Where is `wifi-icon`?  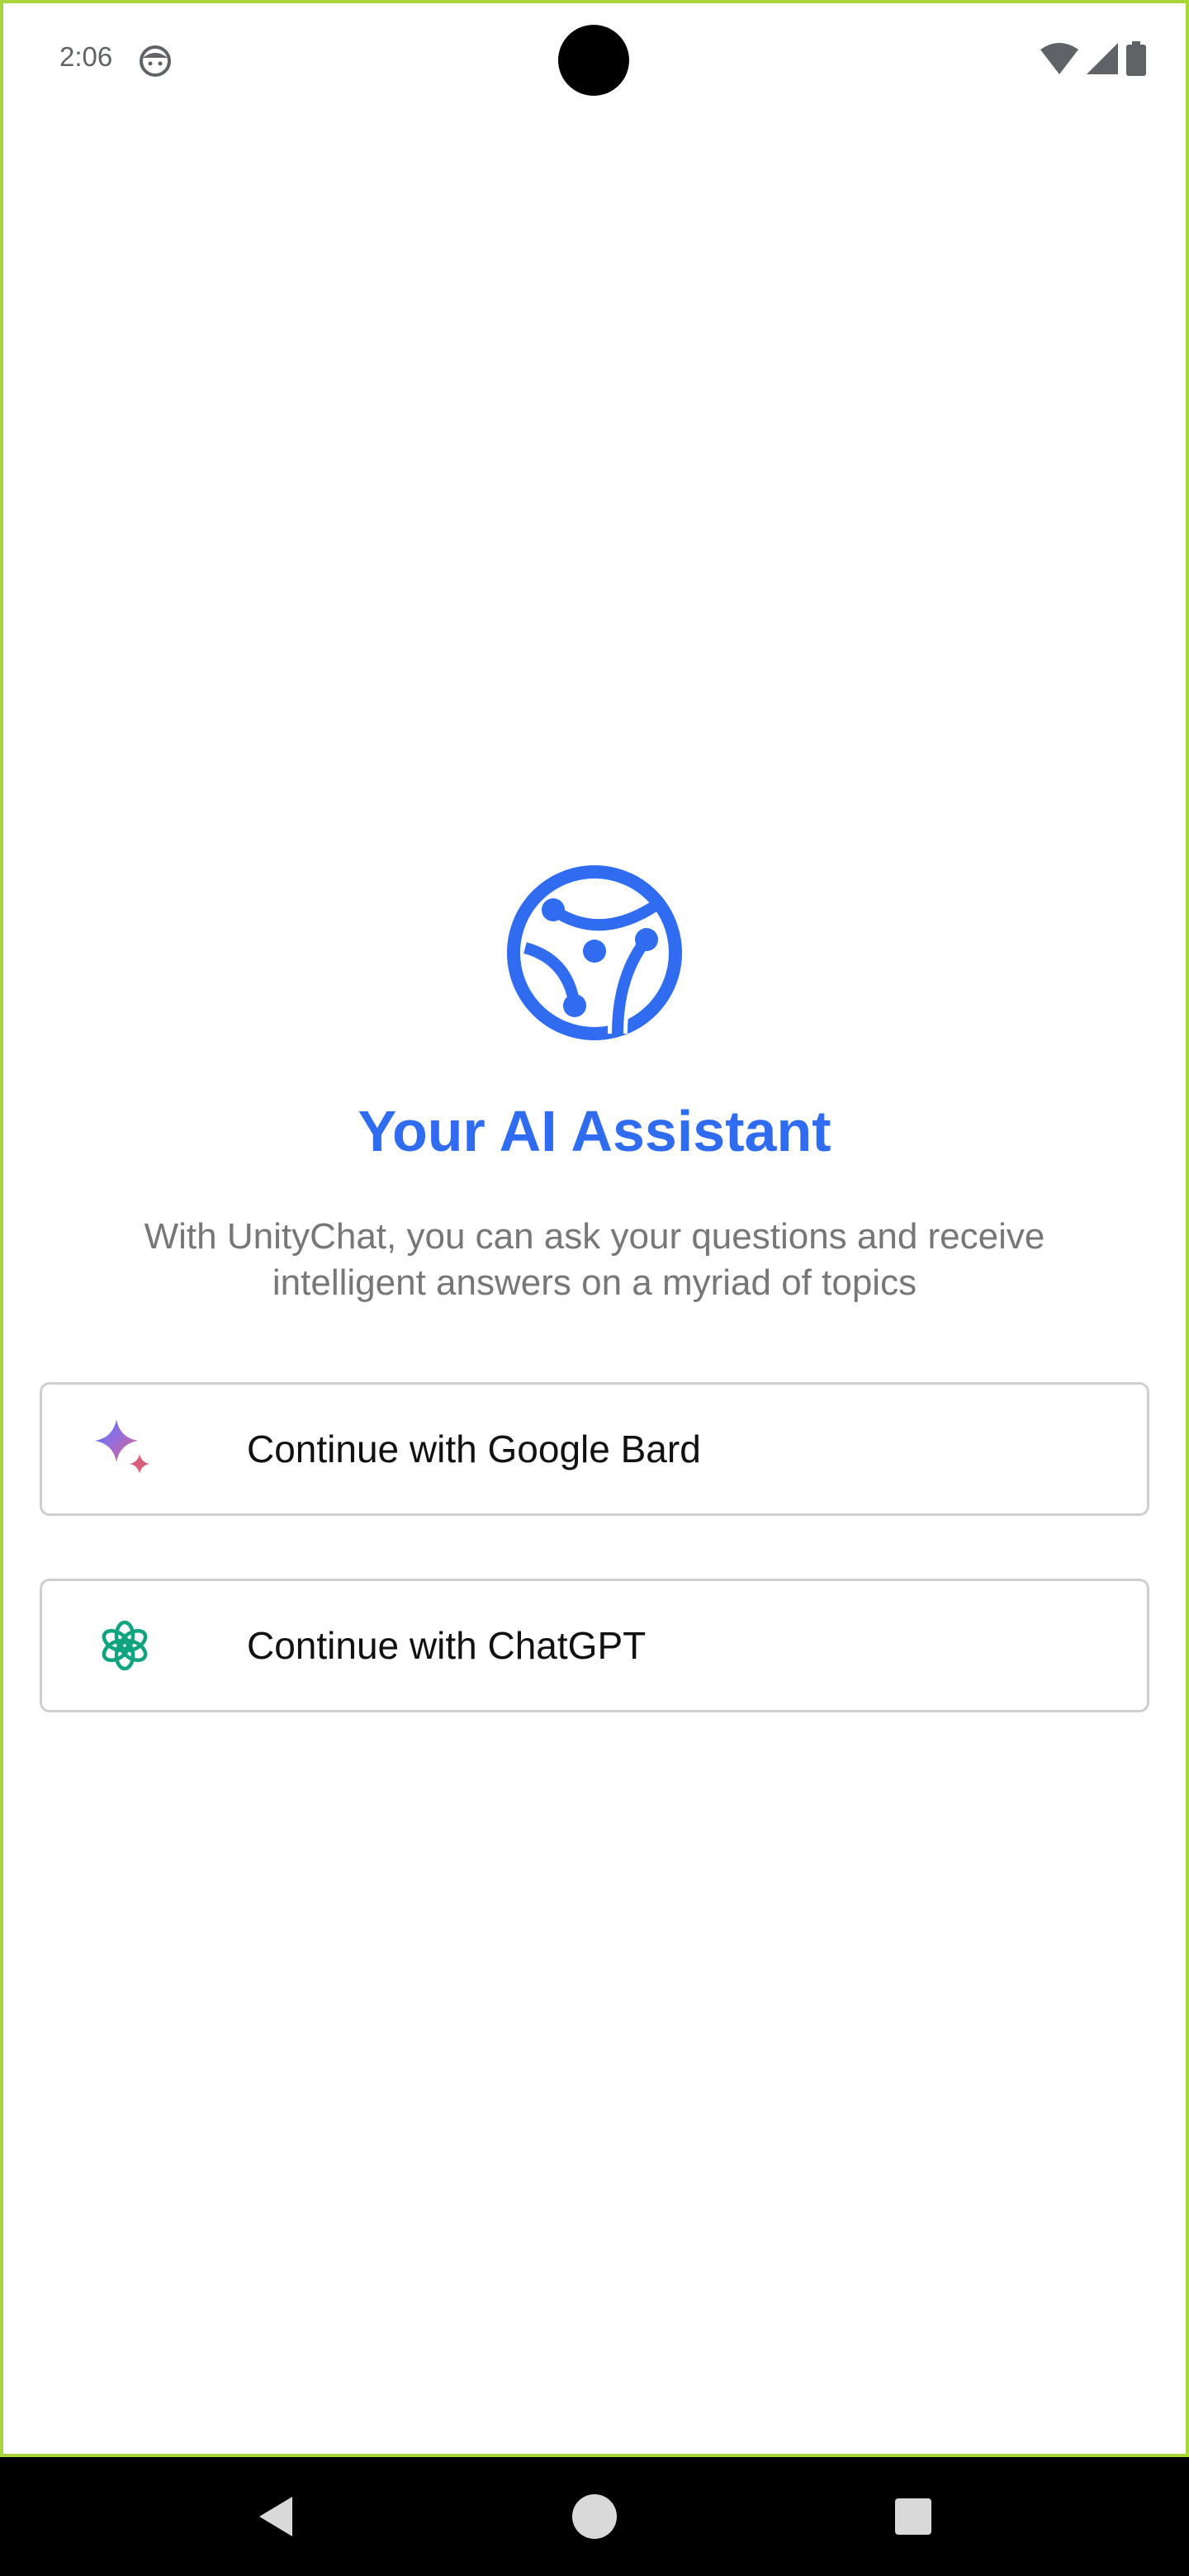
wifi-icon is located at coordinates (1059, 60).